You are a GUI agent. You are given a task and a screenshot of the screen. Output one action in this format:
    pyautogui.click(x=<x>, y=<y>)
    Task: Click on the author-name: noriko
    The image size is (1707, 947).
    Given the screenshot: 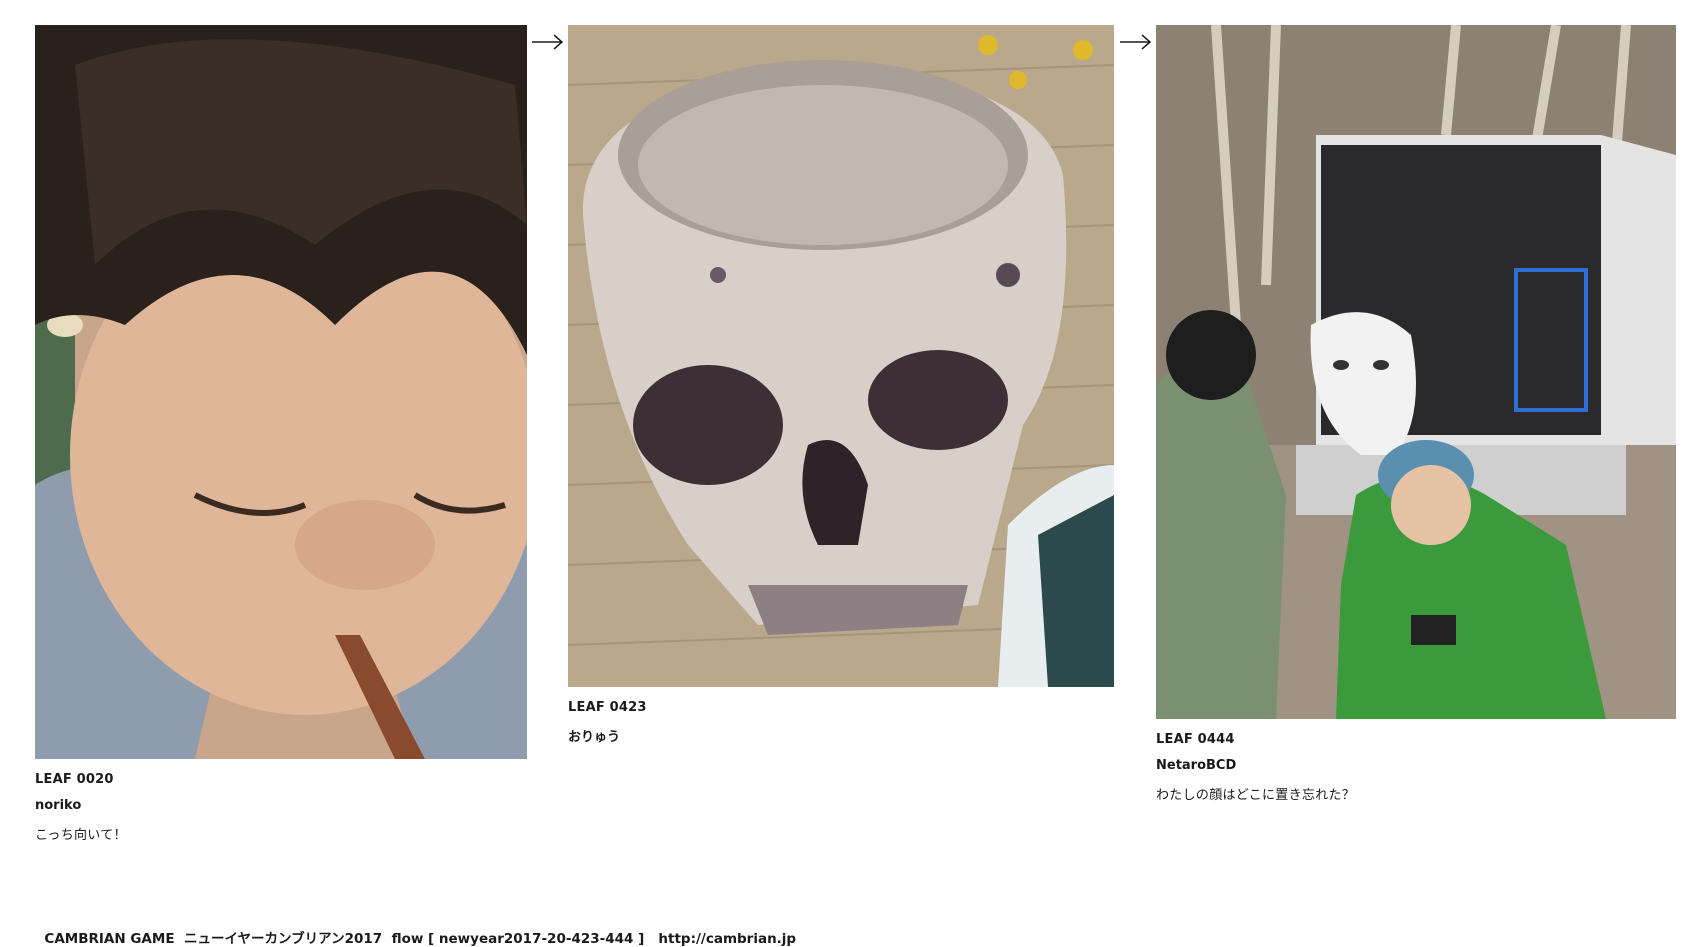 What is the action you would take?
    pyautogui.click(x=281, y=805)
    